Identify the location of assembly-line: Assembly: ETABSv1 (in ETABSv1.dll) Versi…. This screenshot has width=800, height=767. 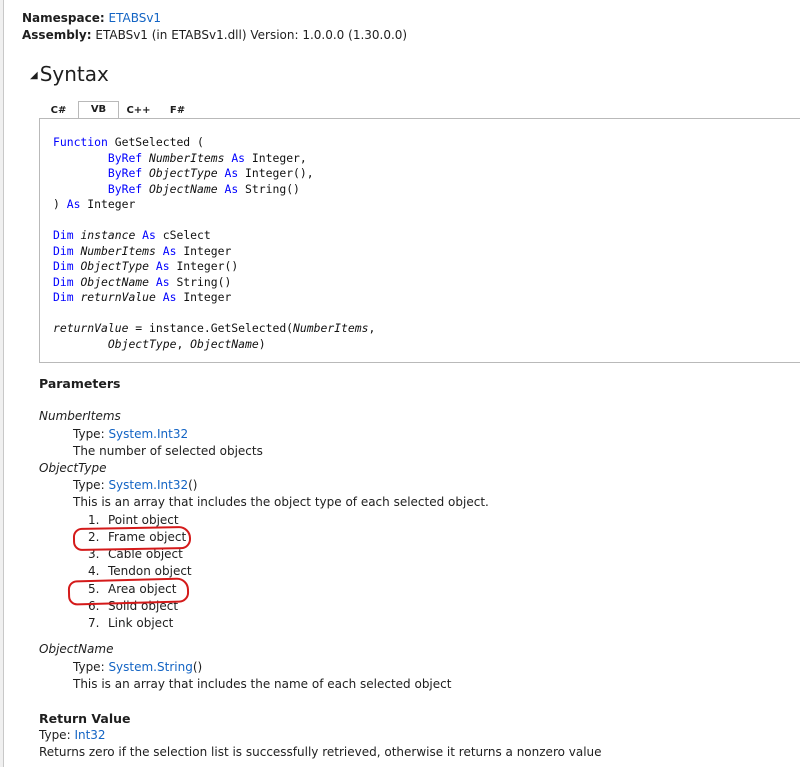
(214, 35).